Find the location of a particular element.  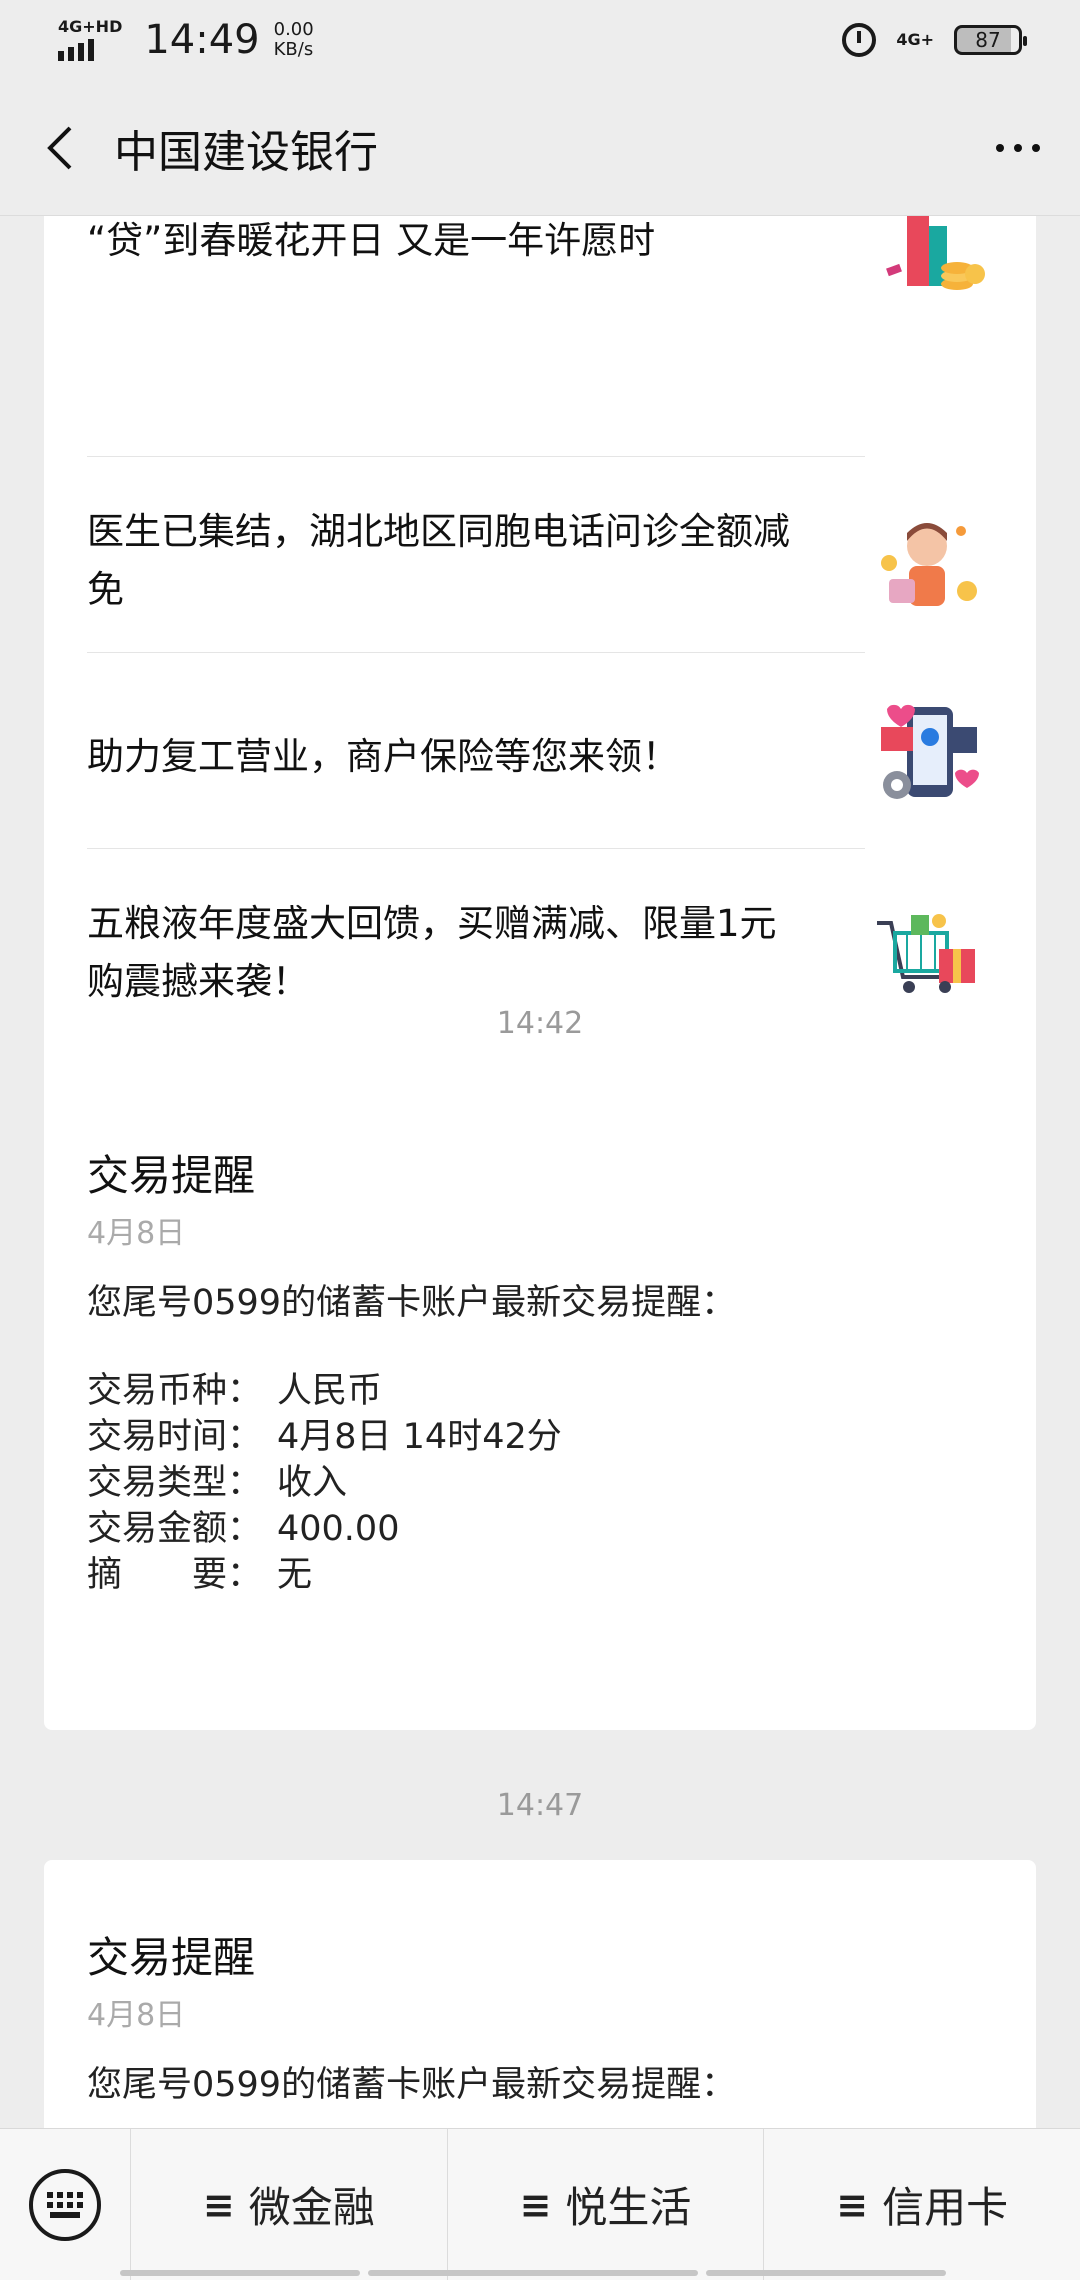

back-button is located at coordinates (60, 148).